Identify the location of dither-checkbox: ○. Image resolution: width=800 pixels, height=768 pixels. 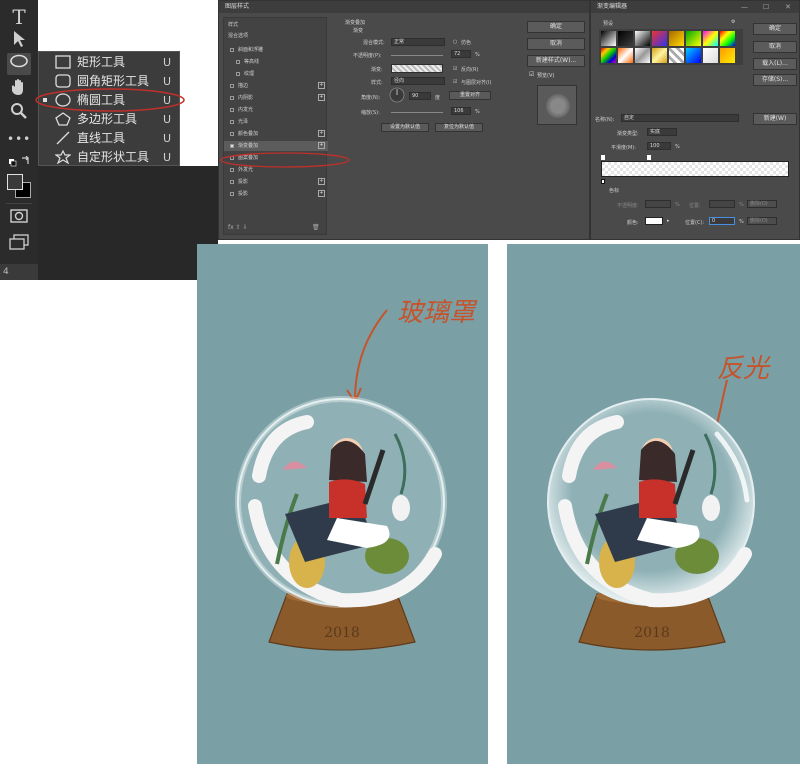
(455, 42).